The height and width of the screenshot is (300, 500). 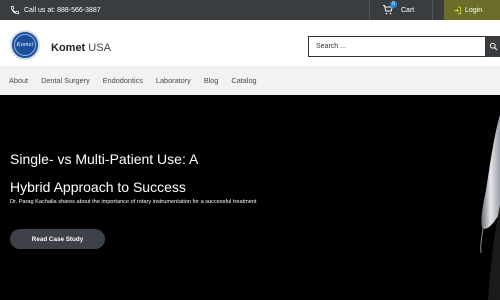 I want to click on phone-text: Call us at: 888-566-3887, so click(x=62, y=10).